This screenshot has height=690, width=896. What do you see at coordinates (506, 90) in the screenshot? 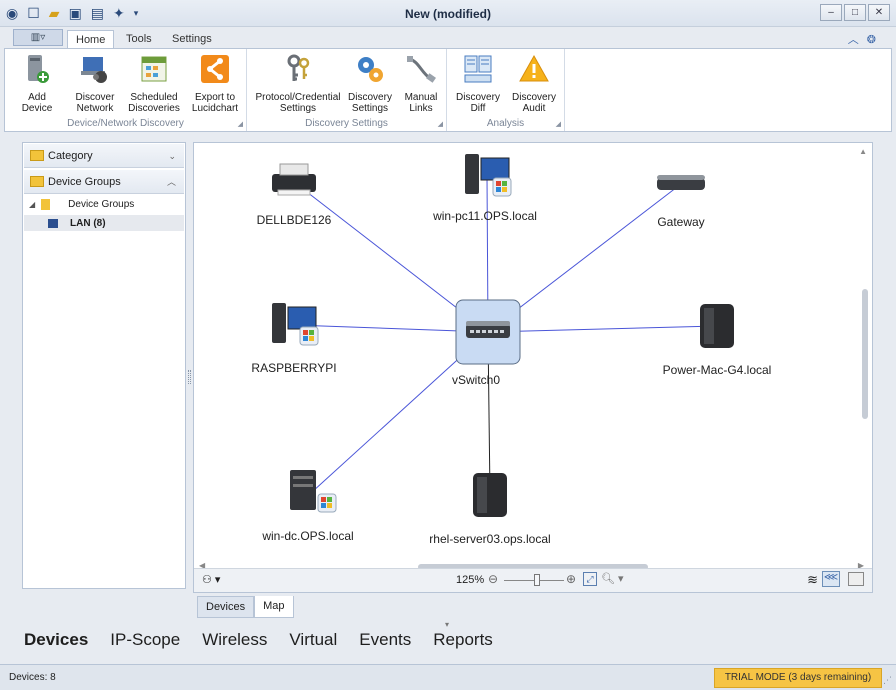
I see `group-analysis: Discovery Diff Discovery Audit Analysis ◢` at bounding box center [506, 90].